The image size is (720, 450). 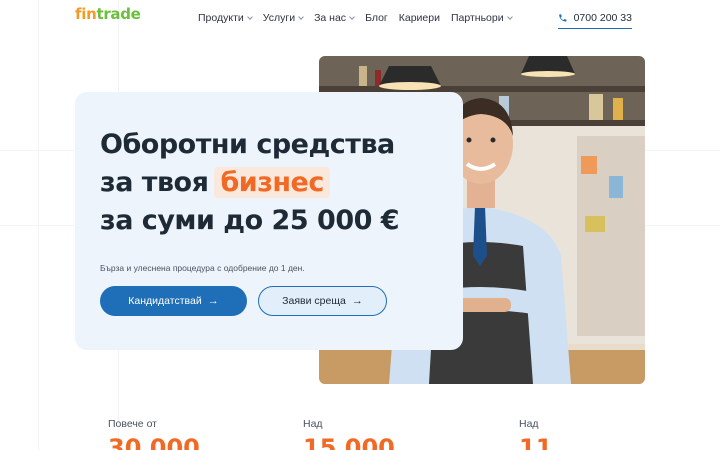 I want to click on nav-label: Кариери, so click(x=419, y=18).